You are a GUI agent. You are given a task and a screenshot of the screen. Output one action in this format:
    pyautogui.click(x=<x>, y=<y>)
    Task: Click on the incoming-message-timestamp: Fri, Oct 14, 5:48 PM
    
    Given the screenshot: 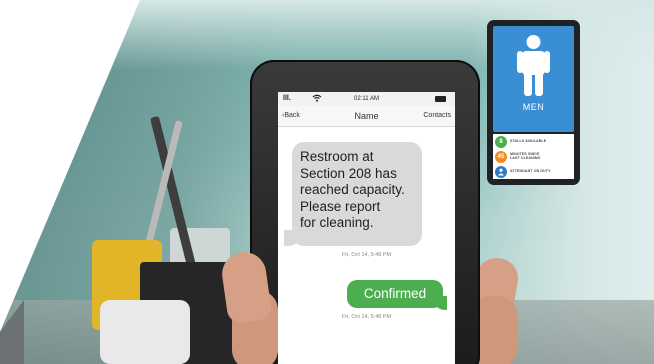 What is the action you would take?
    pyautogui.click(x=366, y=255)
    